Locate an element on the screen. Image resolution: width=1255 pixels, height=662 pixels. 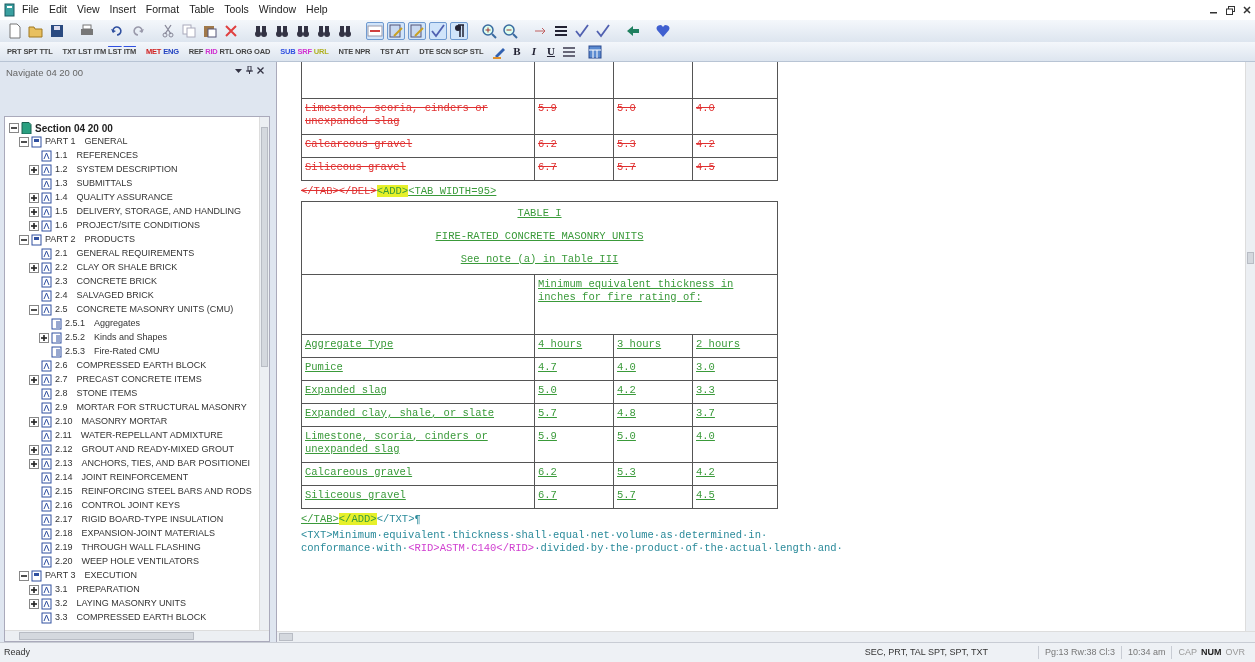
column-header: 3 hours is located at coordinates (653, 345).